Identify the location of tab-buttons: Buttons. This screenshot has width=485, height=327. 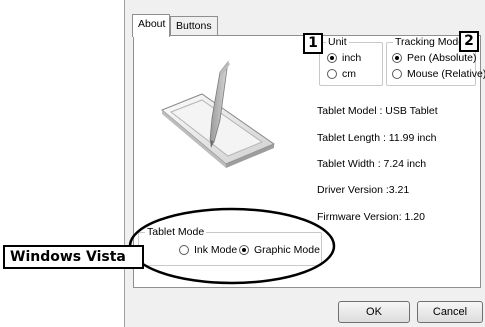
(194, 26).